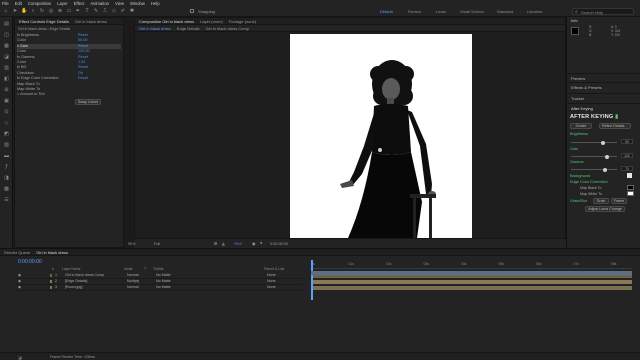 The image size is (640, 360). I want to click on menu-edit: Edit, so click(18, 3).